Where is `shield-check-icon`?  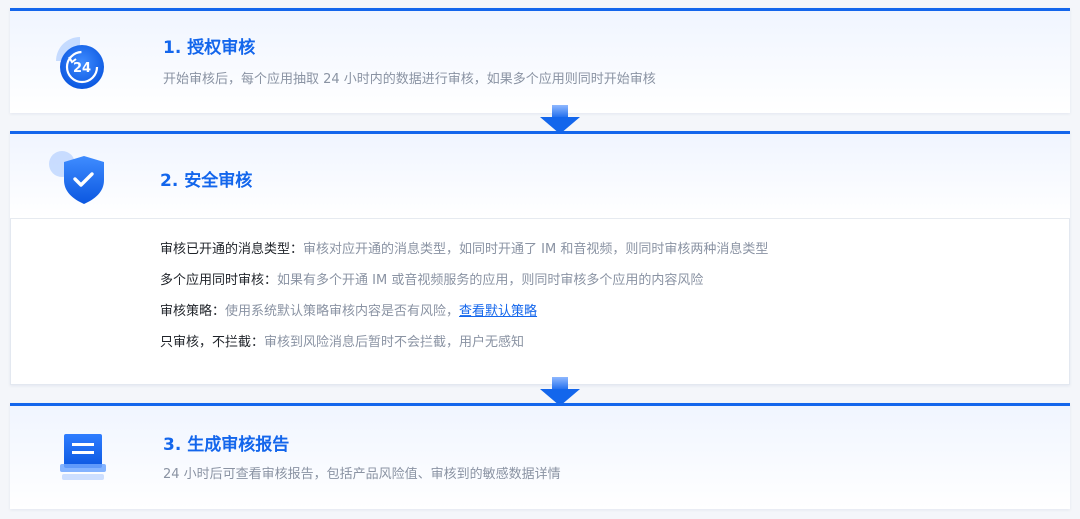 shield-check-icon is located at coordinates (76, 178).